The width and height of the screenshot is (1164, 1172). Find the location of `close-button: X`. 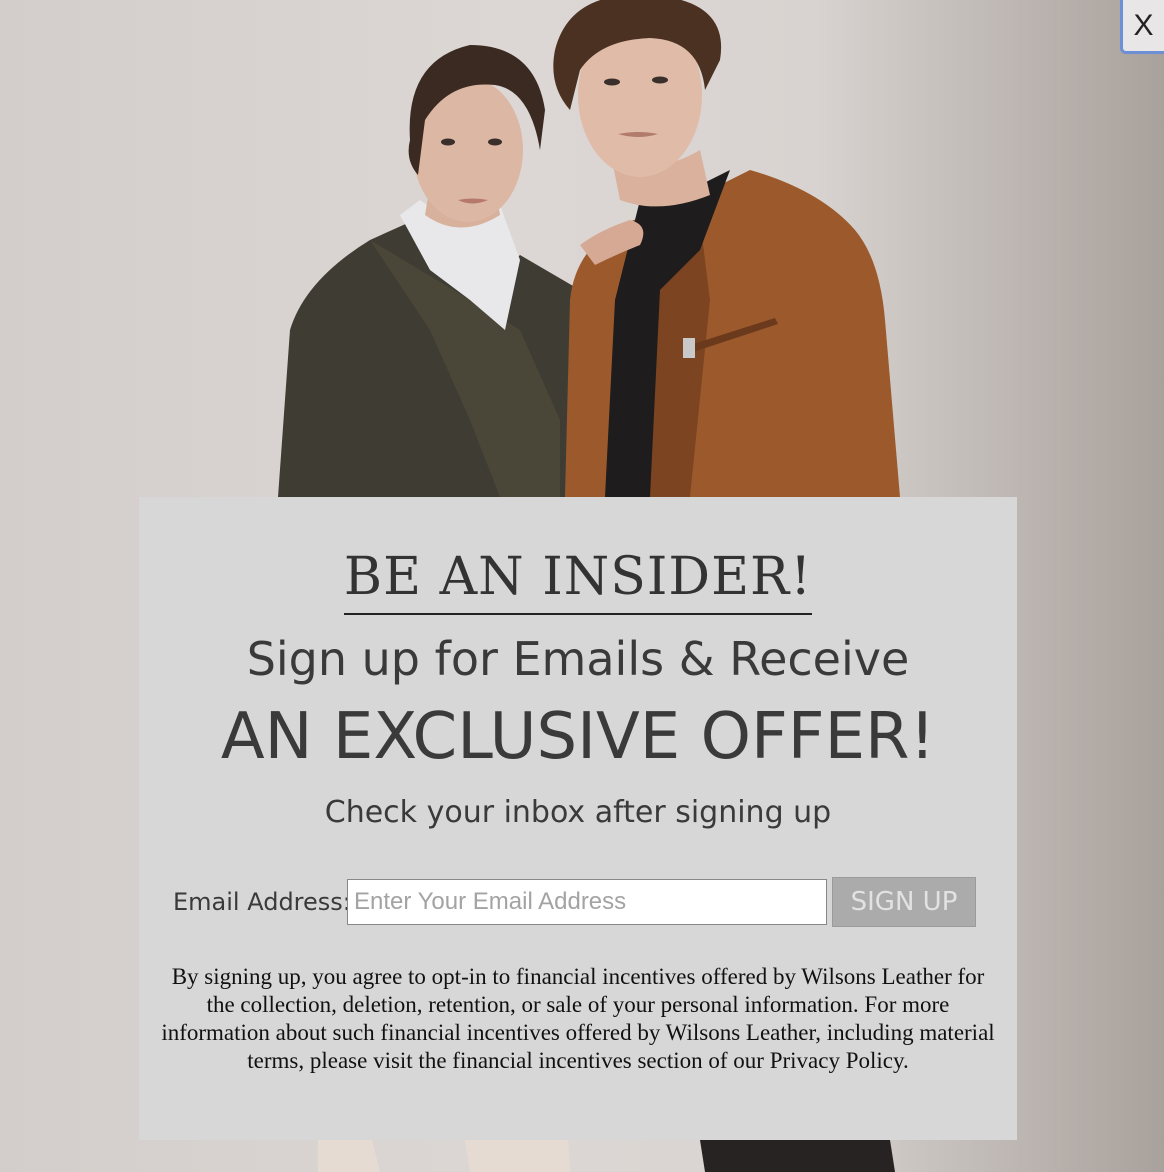

close-button: X is located at coordinates (1142, 27).